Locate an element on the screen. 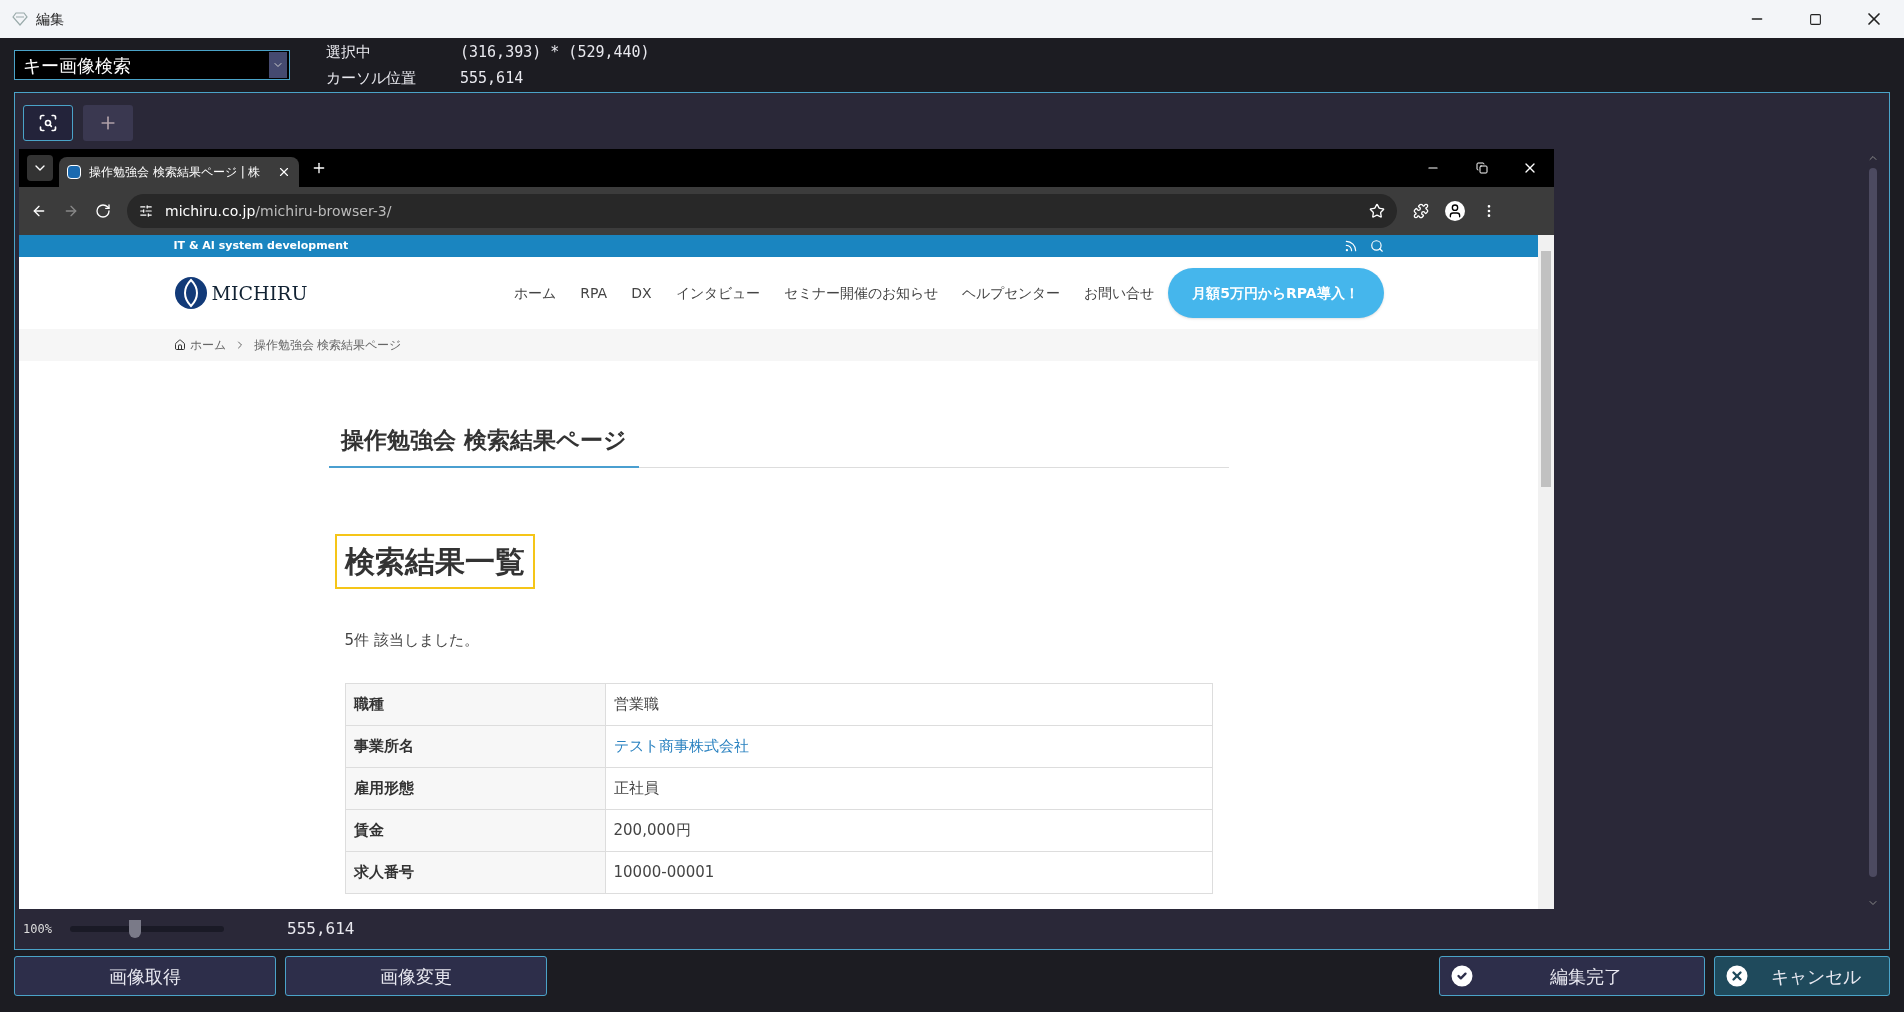  logo-text: MICHIRU is located at coordinates (259, 293).